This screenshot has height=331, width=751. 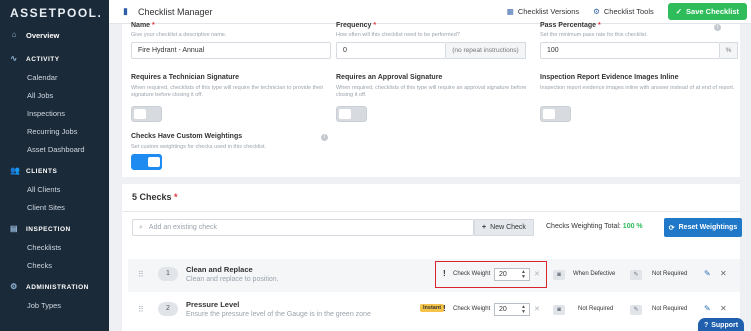 What do you see at coordinates (141, 227) in the screenshot?
I see `search-icon: ⌕` at bounding box center [141, 227].